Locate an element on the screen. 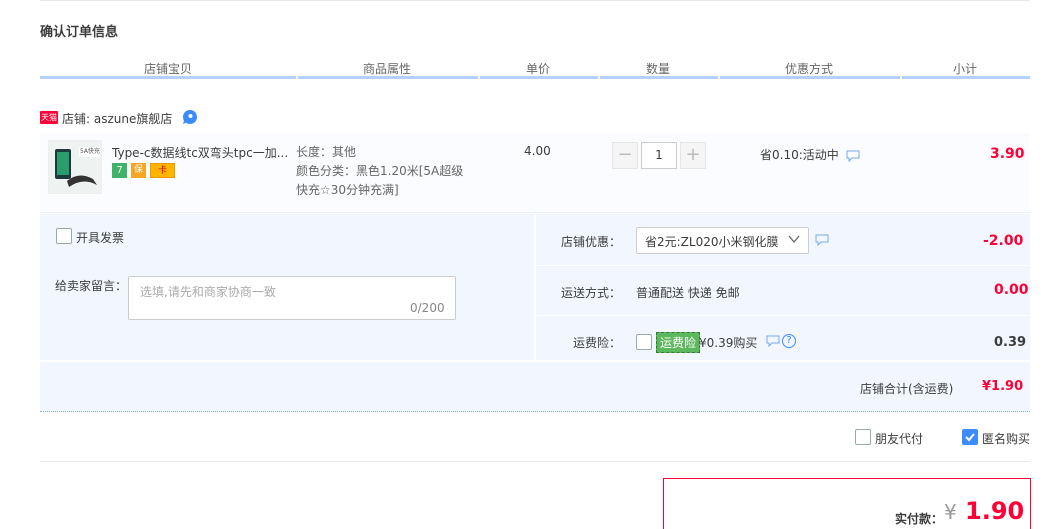 The width and height of the screenshot is (1062, 529). shop-name: 店铺: aszune旗舰店 is located at coordinates (117, 118).